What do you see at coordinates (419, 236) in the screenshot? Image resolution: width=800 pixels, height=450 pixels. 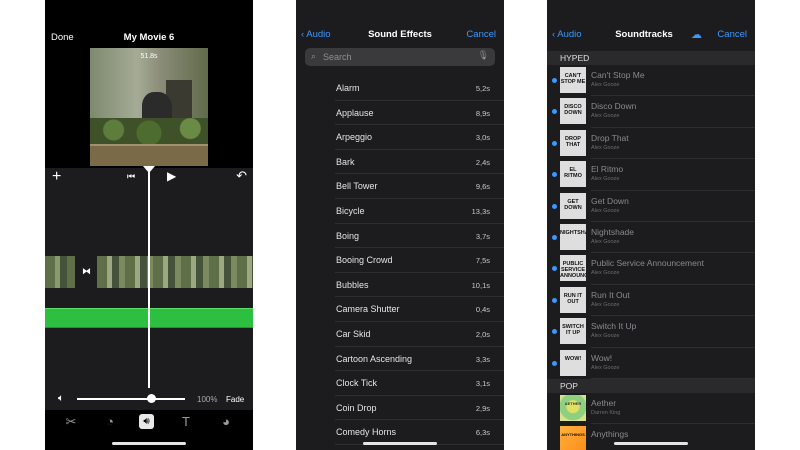 I see `sound-effect-row: Boing 3,7s` at bounding box center [419, 236].